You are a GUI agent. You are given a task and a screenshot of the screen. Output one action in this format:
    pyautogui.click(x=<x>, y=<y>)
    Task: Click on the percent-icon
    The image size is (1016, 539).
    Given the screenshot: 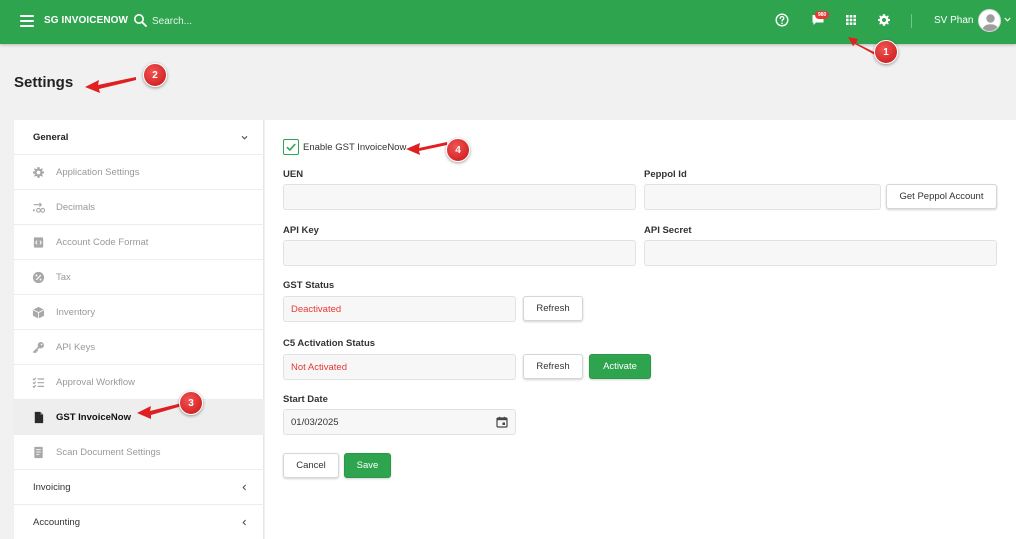 What is the action you would take?
    pyautogui.click(x=38, y=277)
    